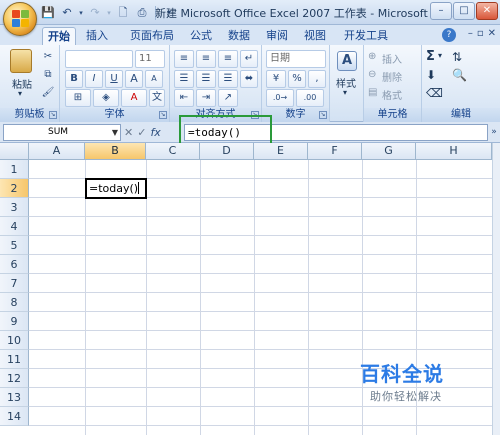 This screenshot has height=435, width=500. What do you see at coordinates (430, 56) in the screenshot?
I see `autosum-icon: Σ` at bounding box center [430, 56].